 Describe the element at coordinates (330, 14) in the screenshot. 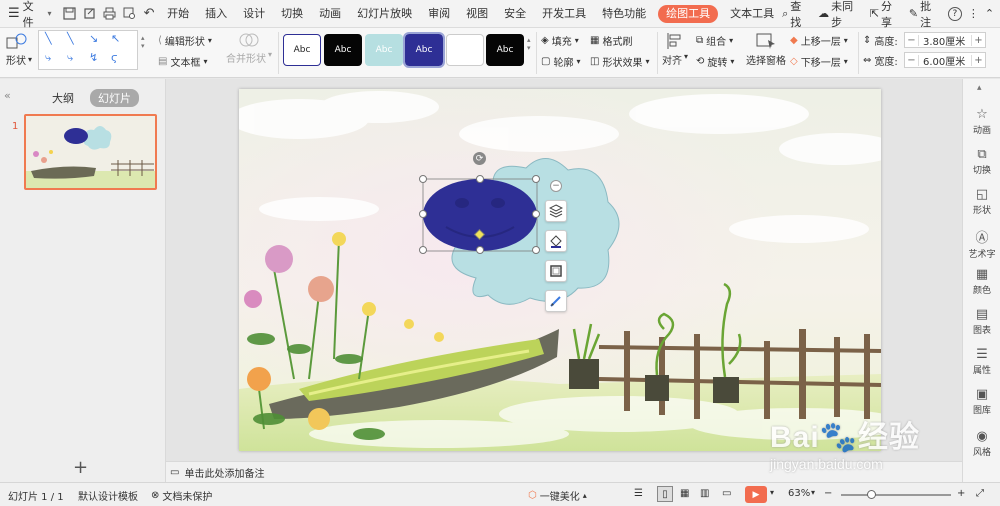

I see `tab-animation: 动画` at that location.